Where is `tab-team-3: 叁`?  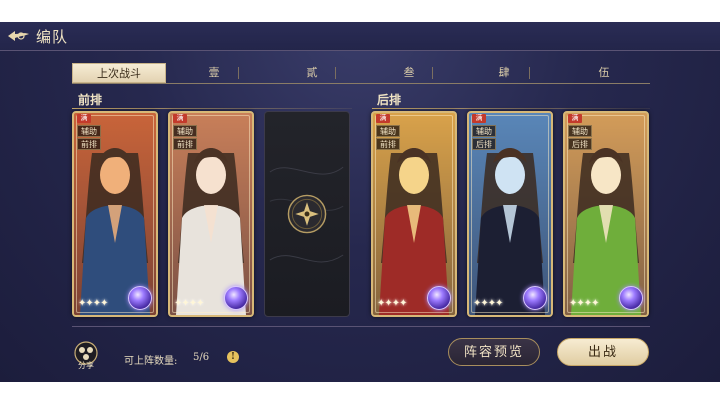
tab-team-3: 叁 is located at coordinates (409, 73).